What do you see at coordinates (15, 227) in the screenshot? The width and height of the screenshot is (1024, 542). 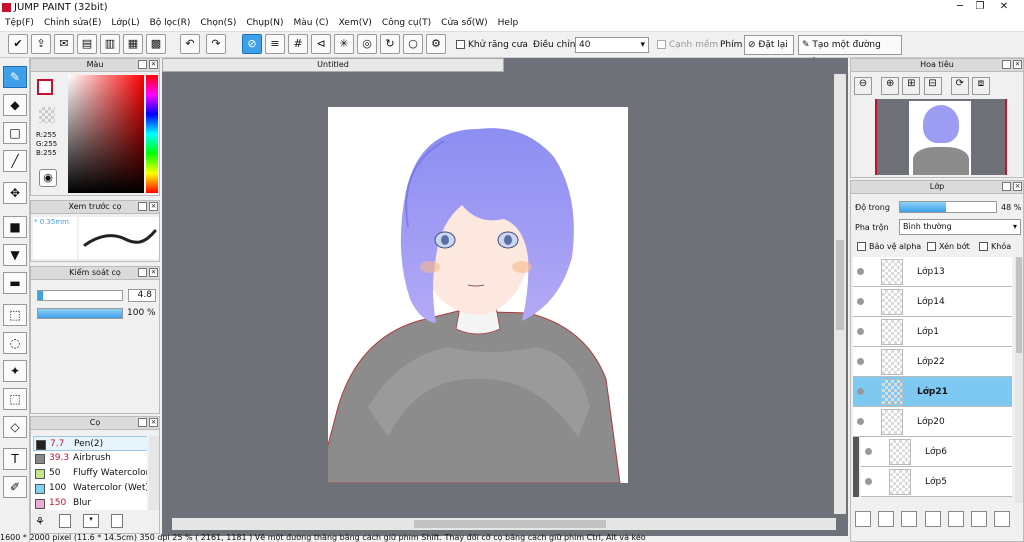 I see `fill-rect-icon: ■` at bounding box center [15, 227].